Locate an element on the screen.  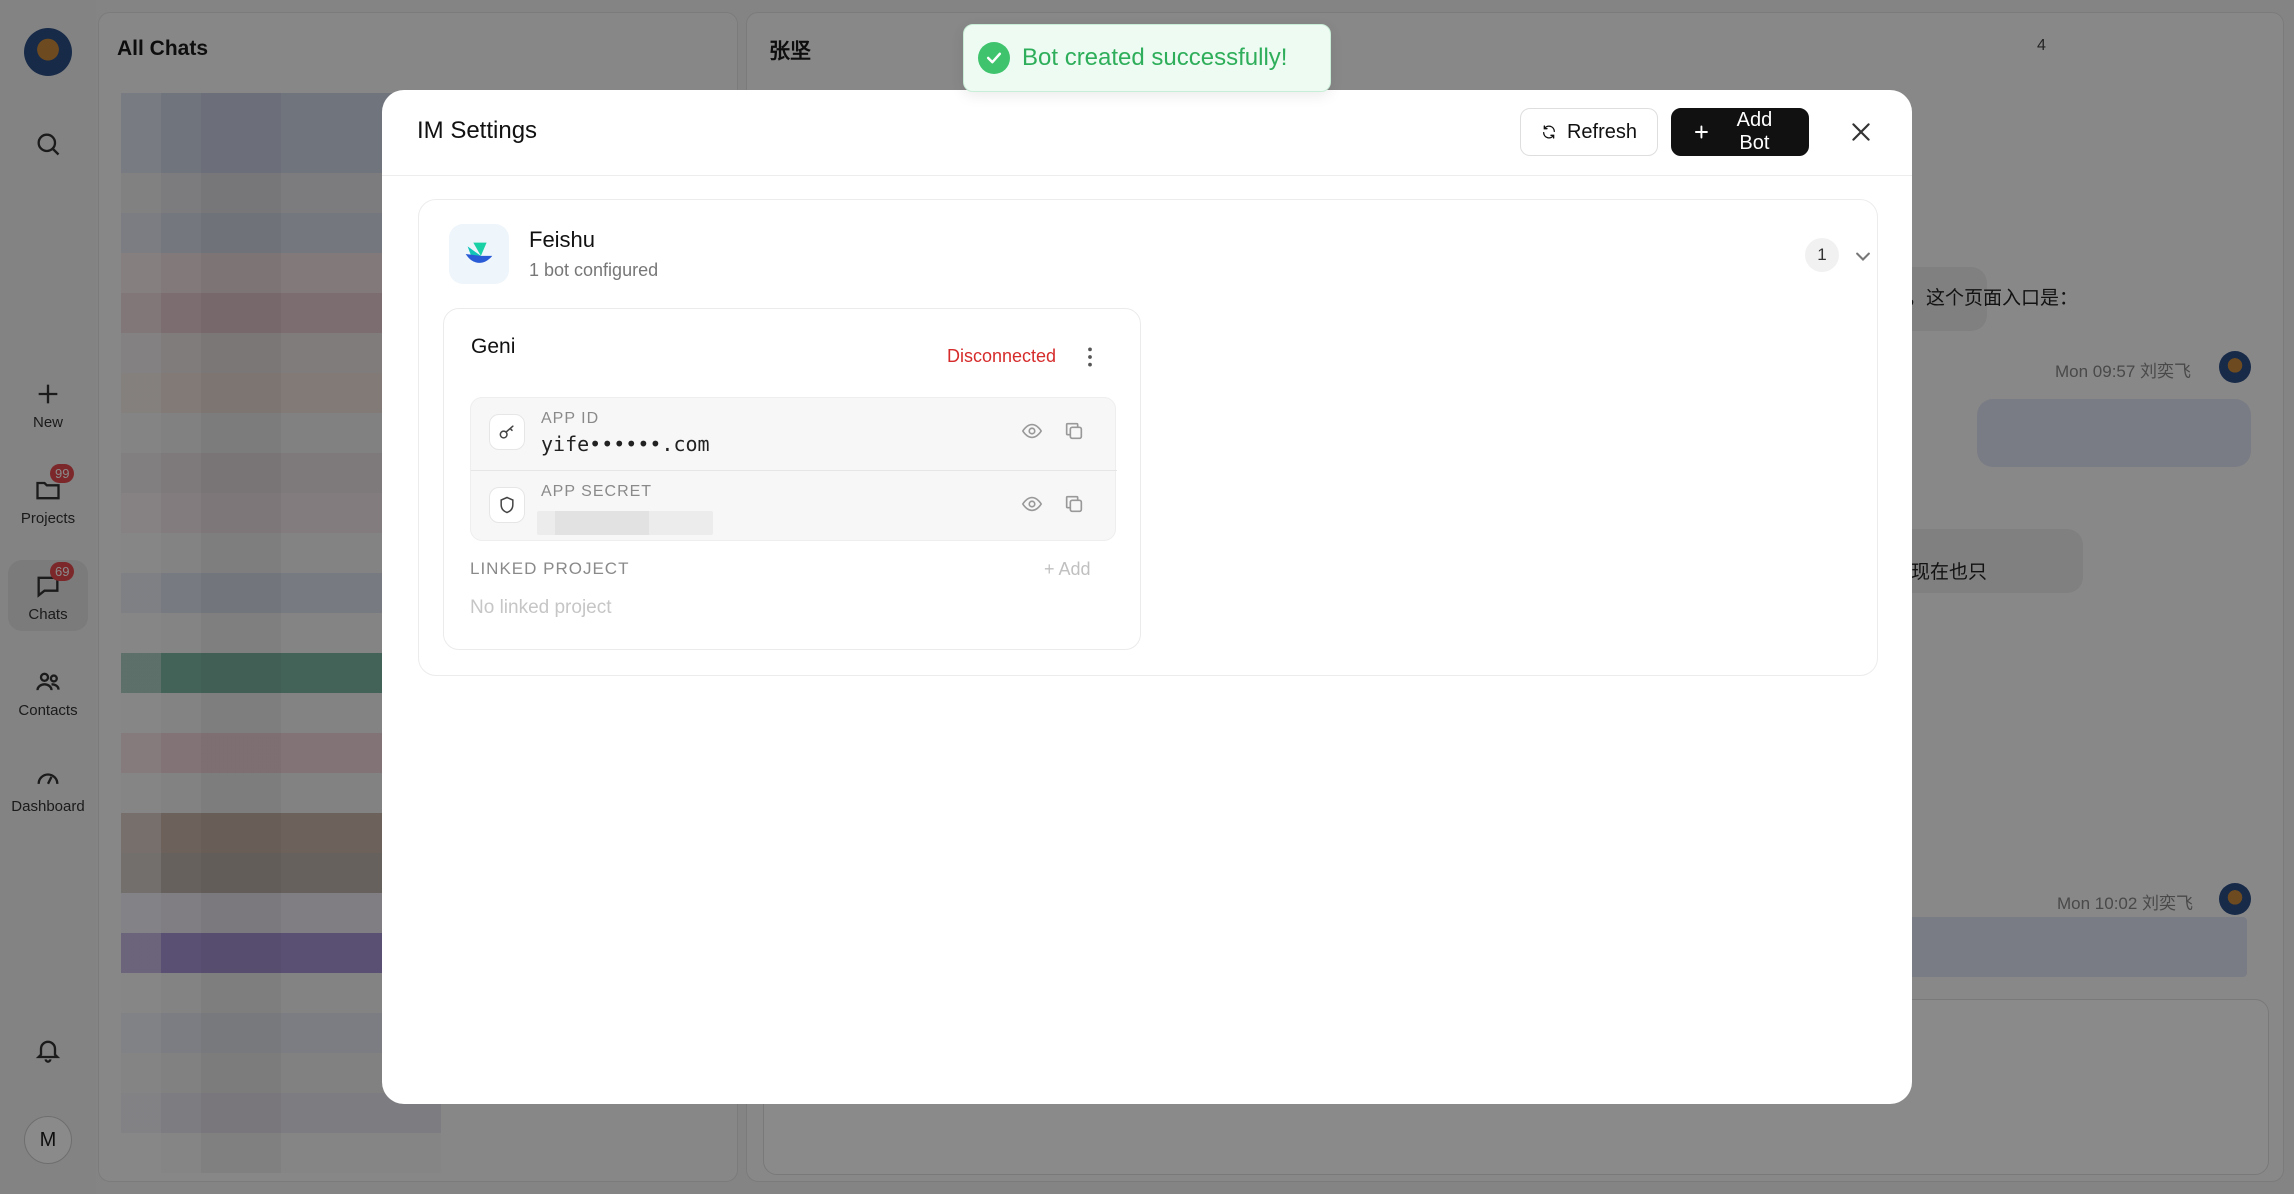
refresh-label: Refresh is located at coordinates (1601, 131).